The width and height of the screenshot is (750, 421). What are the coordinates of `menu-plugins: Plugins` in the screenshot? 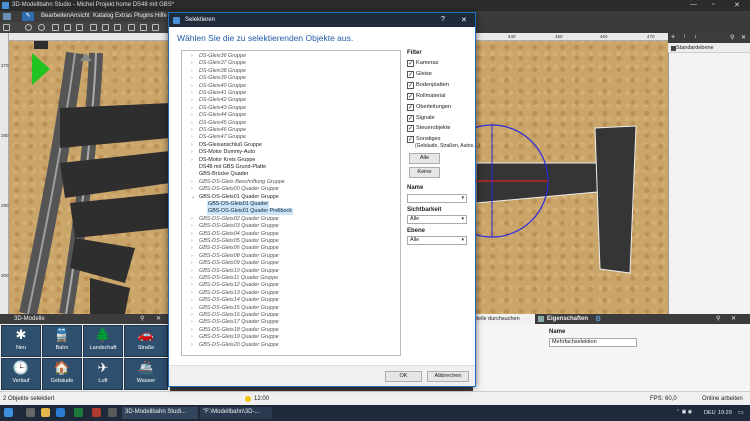 It's located at (144, 16).